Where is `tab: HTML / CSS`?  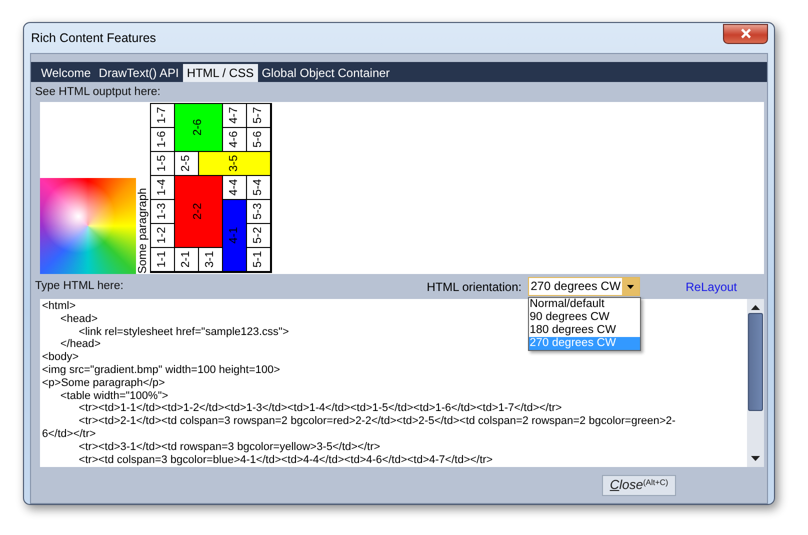
tab: HTML / CSS is located at coordinates (220, 73).